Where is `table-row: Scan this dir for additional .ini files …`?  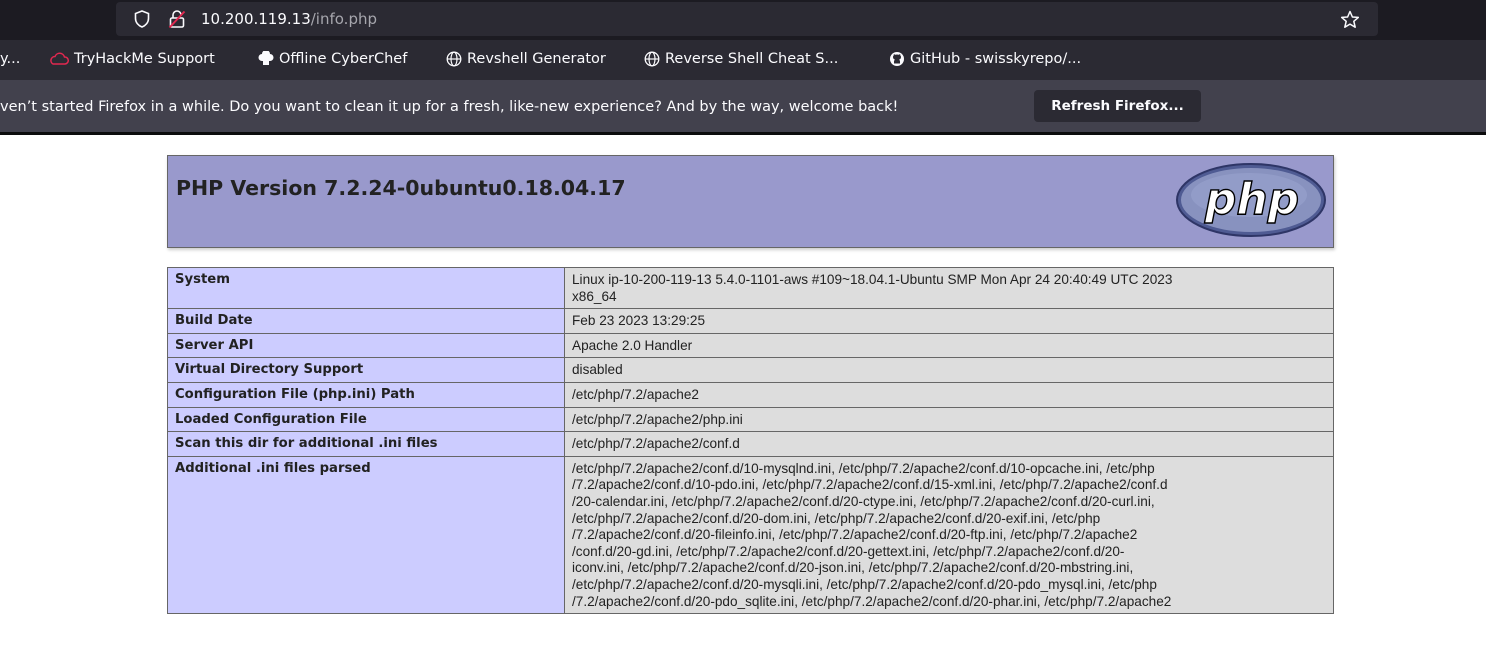
table-row: Scan this dir for additional .ini files … is located at coordinates (750, 444).